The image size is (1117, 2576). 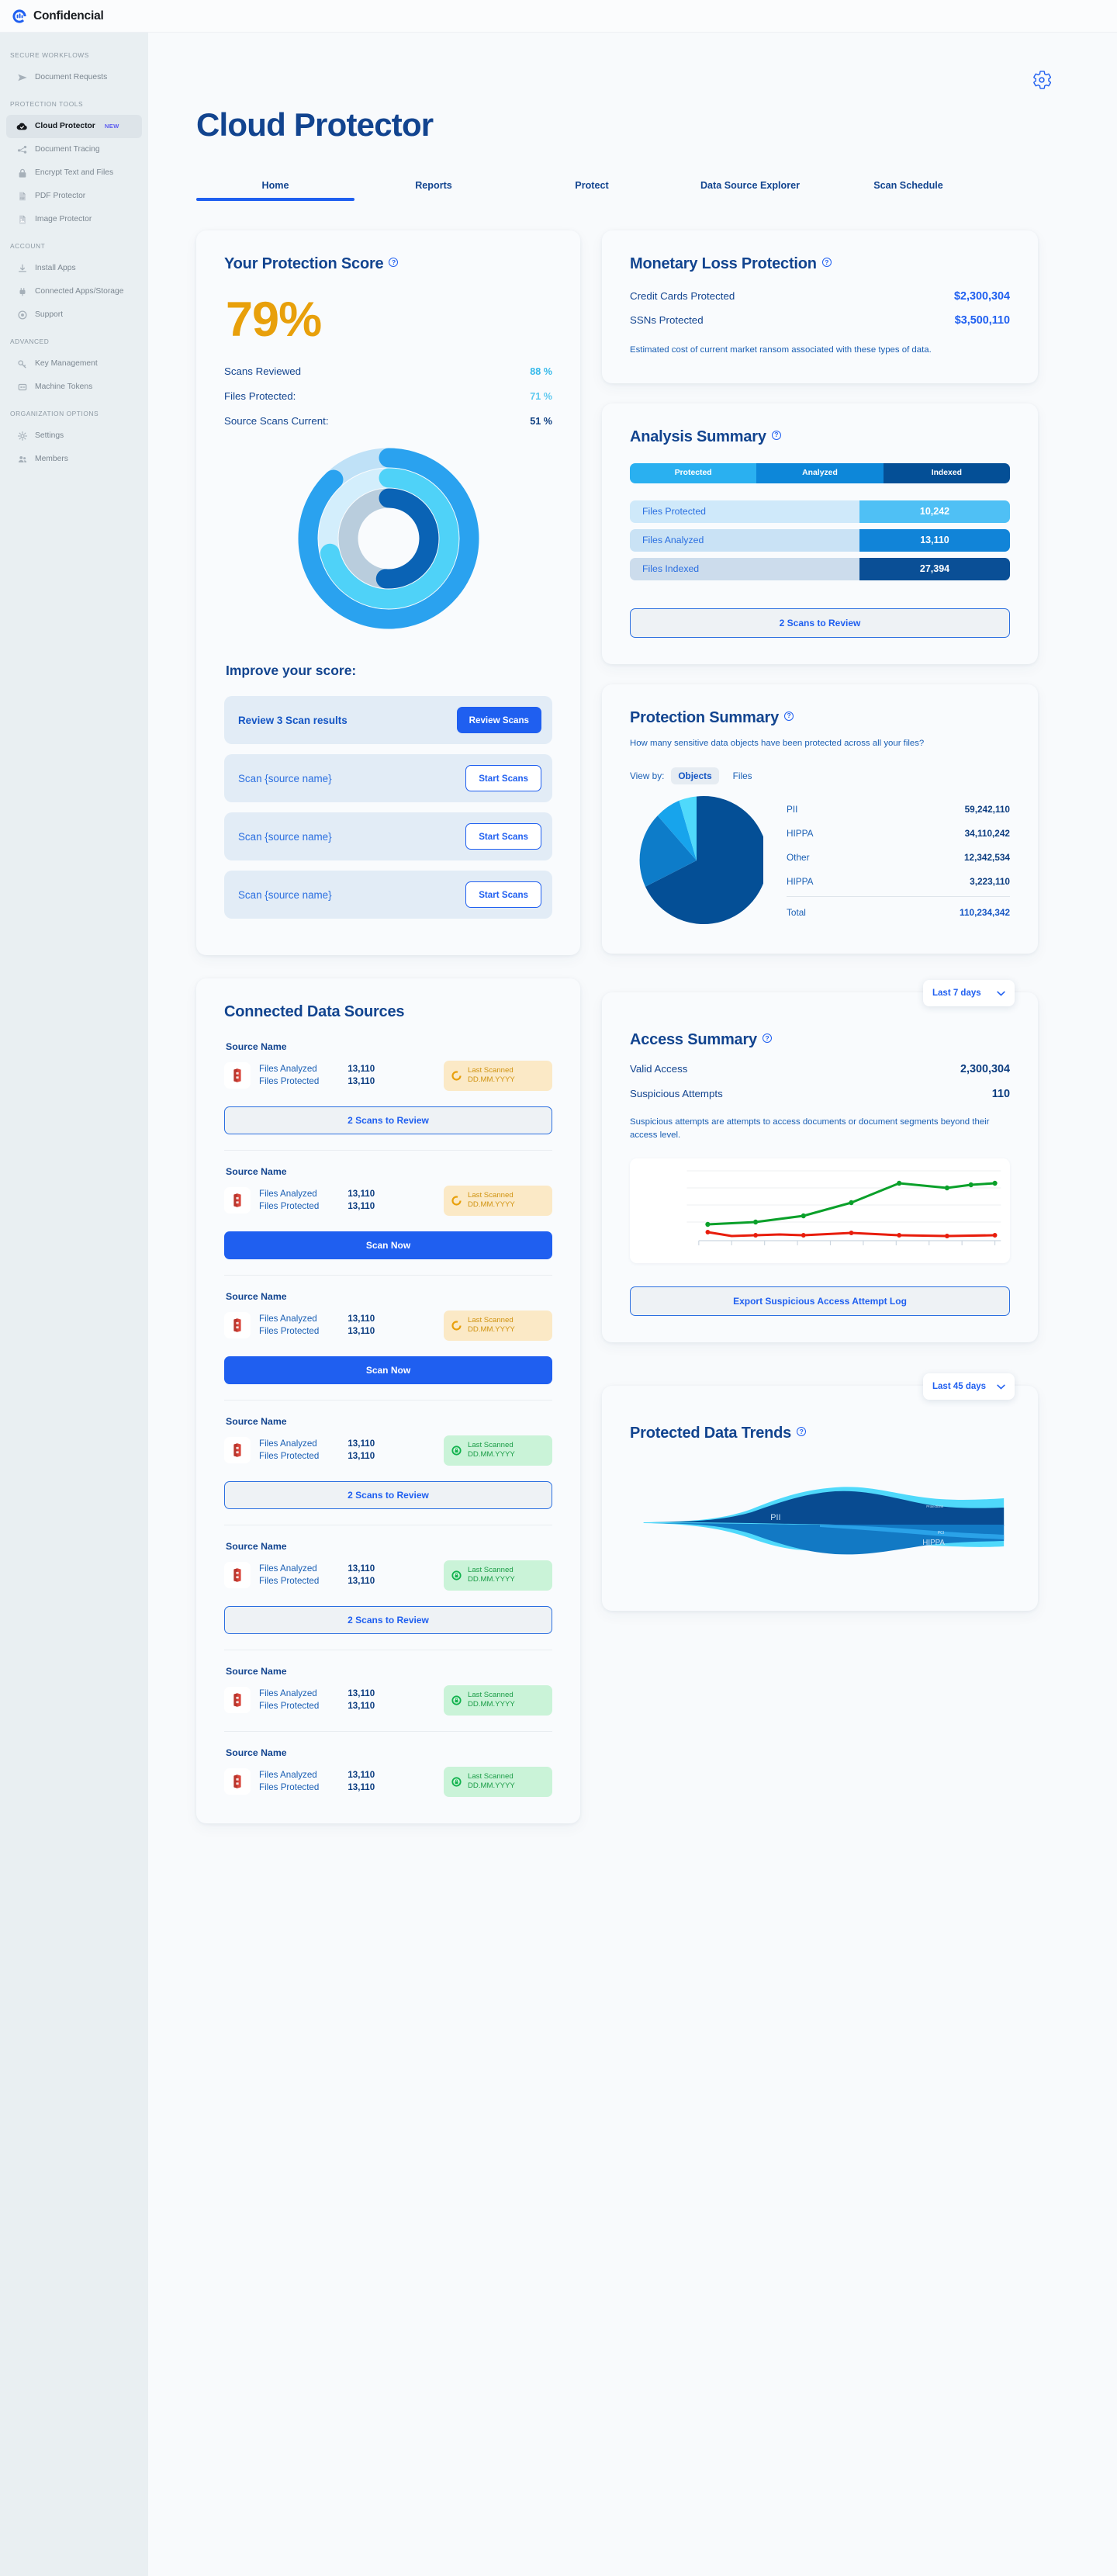 I want to click on sidebar-item-members: Members, so click(x=74, y=459).